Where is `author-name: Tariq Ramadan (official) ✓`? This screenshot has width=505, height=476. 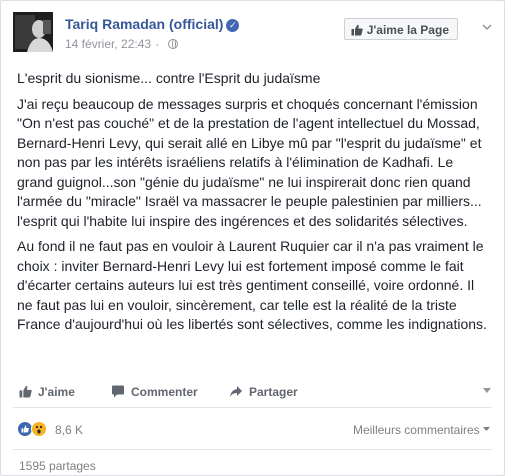
author-name: Tariq Ramadan (official) ✓ is located at coordinates (152, 24).